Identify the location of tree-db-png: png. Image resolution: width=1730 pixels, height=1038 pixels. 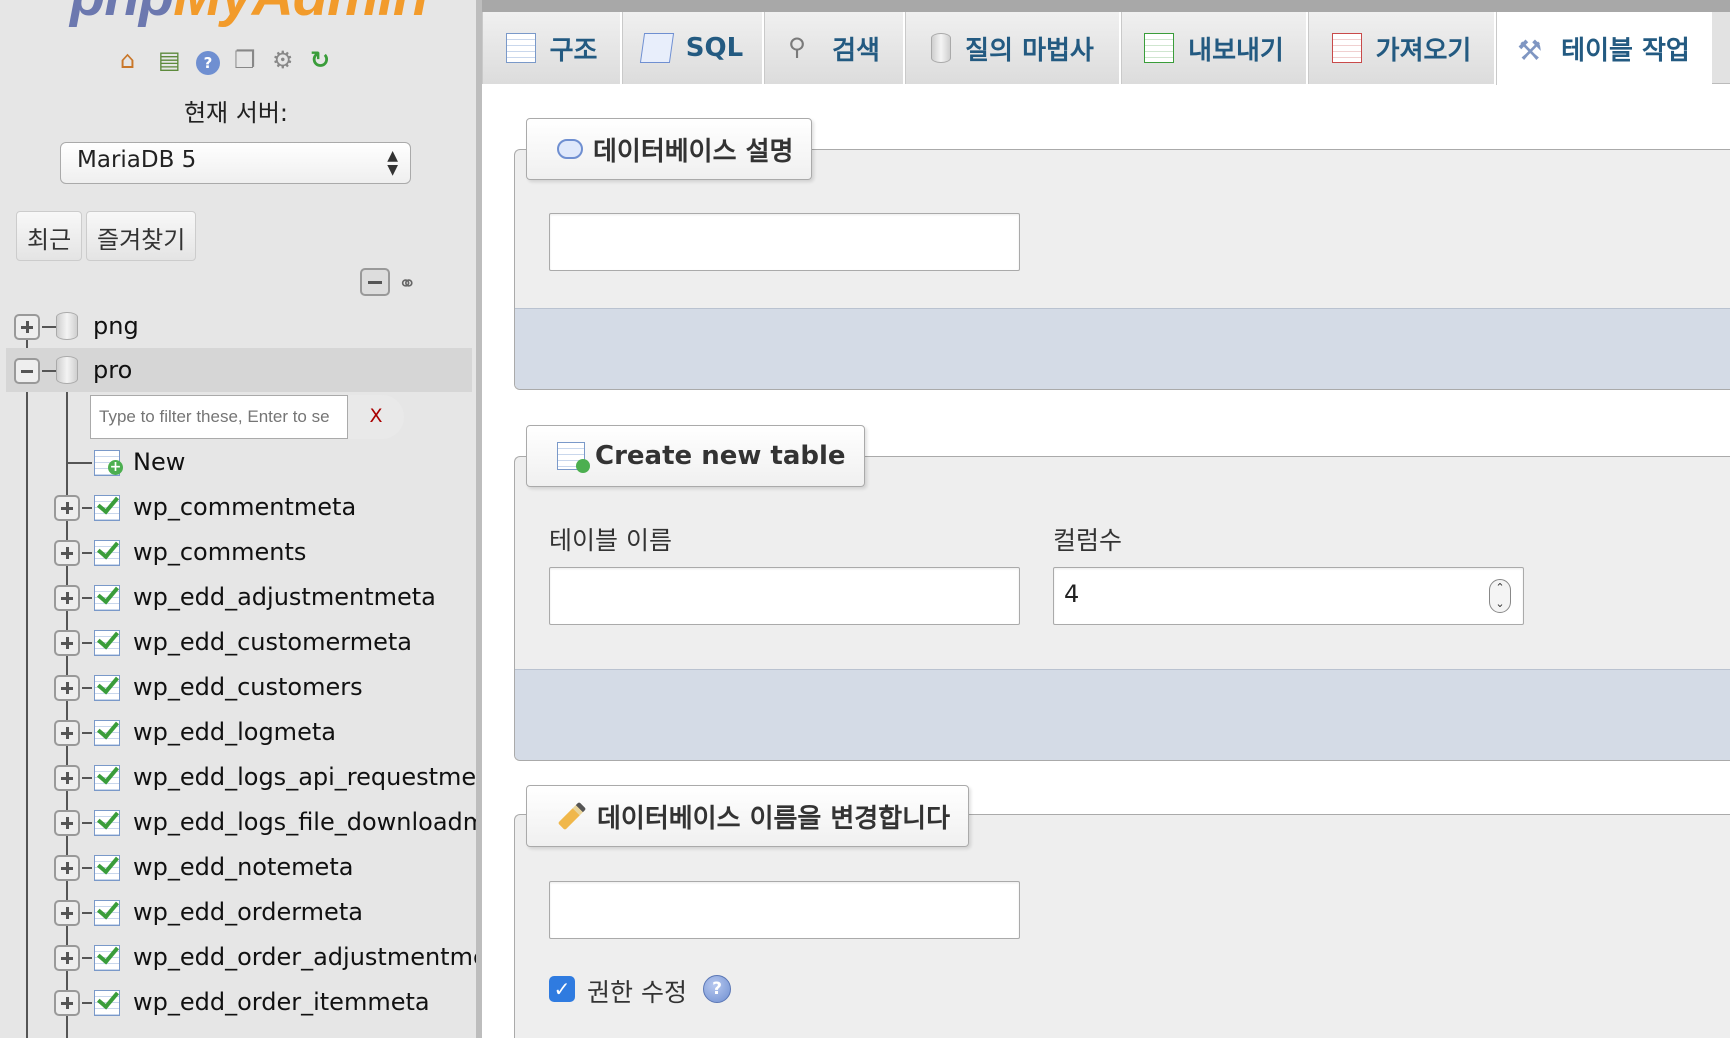
(236, 326).